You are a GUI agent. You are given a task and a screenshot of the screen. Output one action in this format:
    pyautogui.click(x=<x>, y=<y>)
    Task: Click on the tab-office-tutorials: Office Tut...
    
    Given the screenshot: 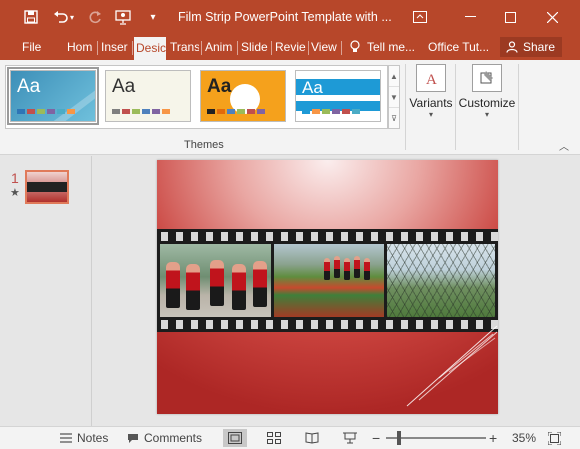 What is the action you would take?
    pyautogui.click(x=461, y=47)
    